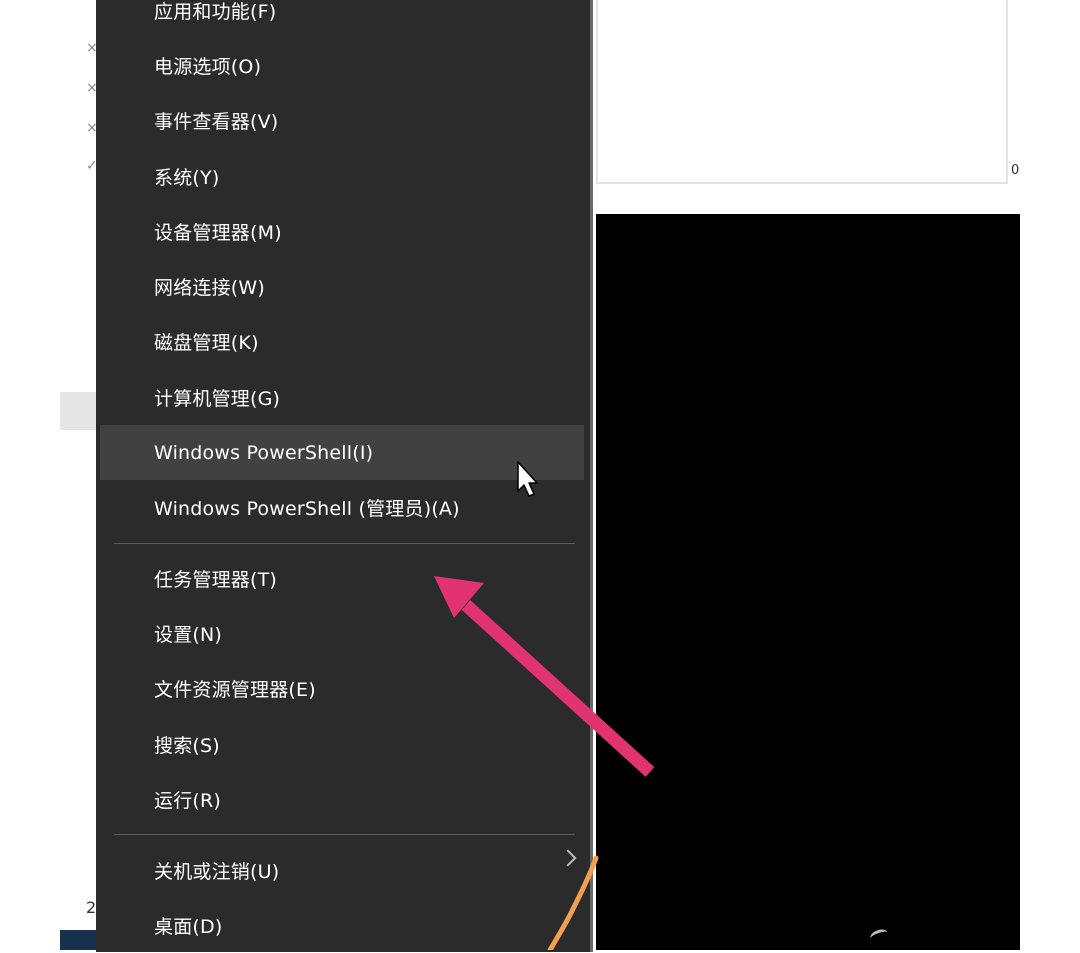  What do you see at coordinates (342, 452) in the screenshot?
I see `menu-item-powershell: Windows PowerShell(I)` at bounding box center [342, 452].